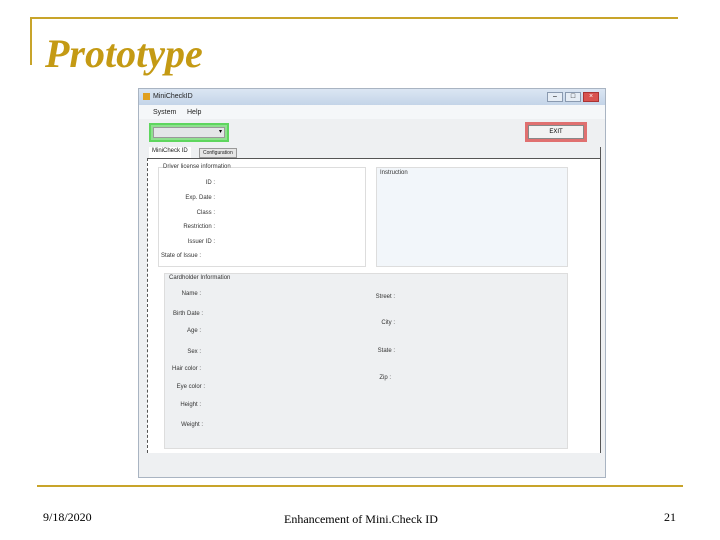 The height and width of the screenshot is (540, 720). What do you see at coordinates (181, 256) in the screenshot?
I see `field-state-of-issue: State of Issue :` at bounding box center [181, 256].